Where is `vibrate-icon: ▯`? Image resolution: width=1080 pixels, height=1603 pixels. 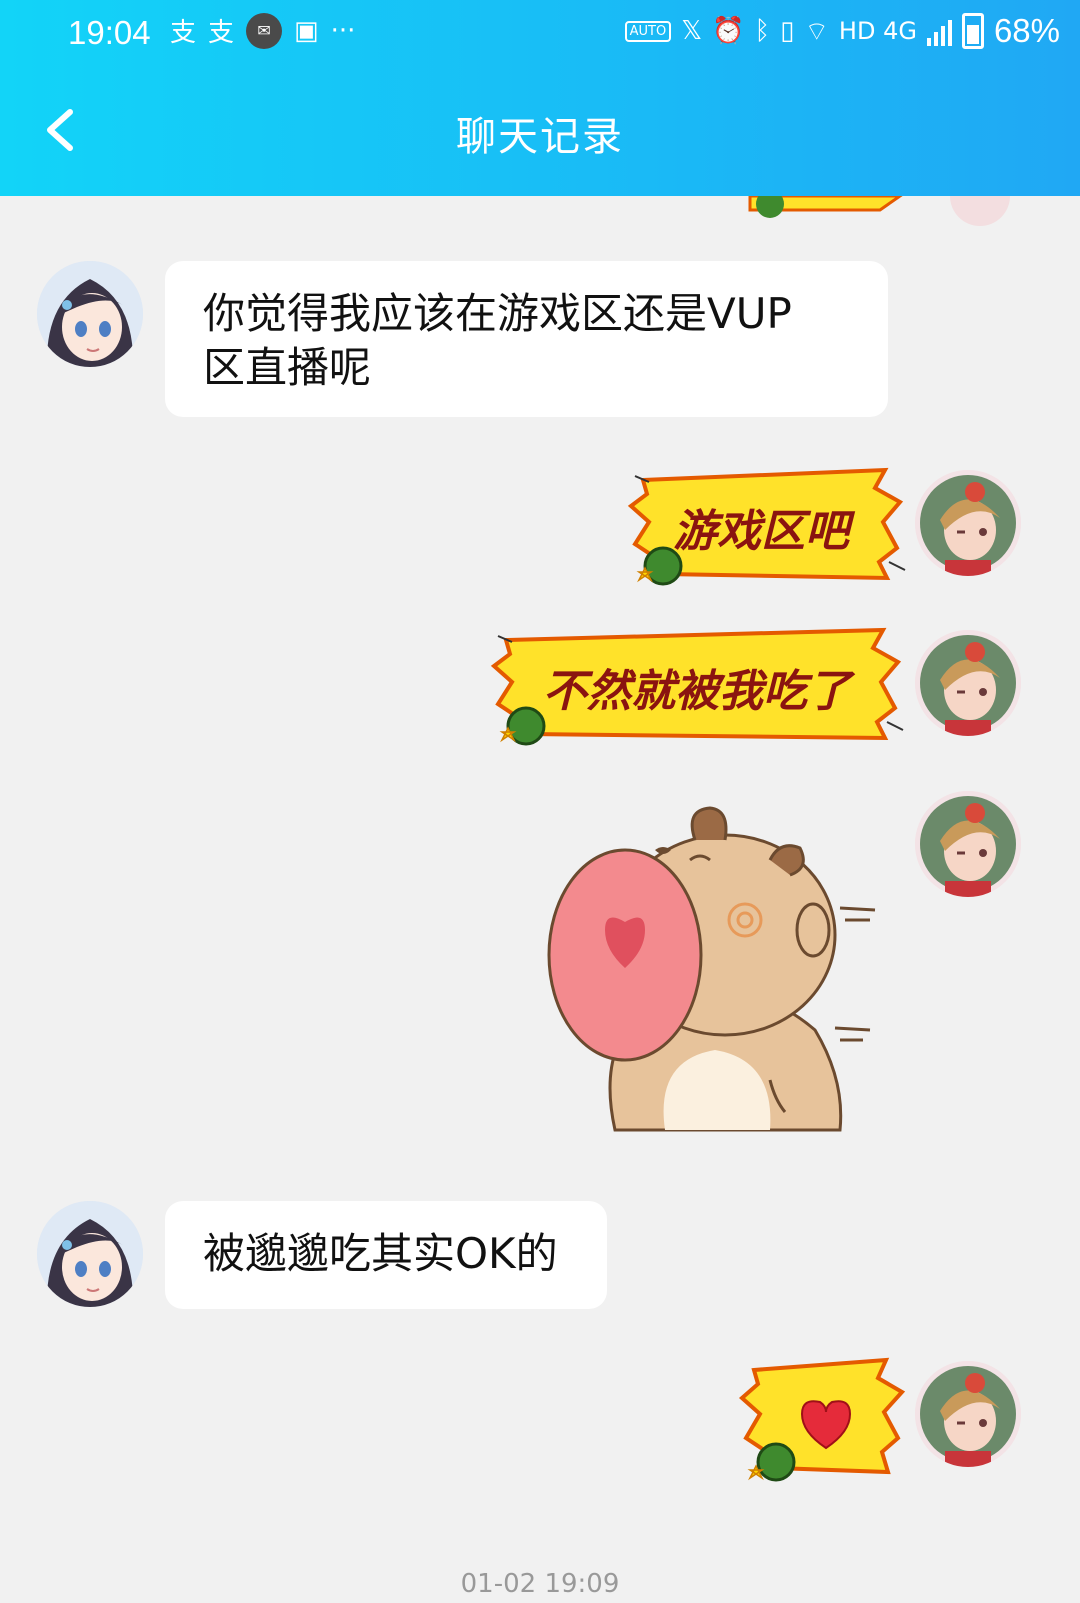
vibrate-icon: ▯ is located at coordinates (787, 31).